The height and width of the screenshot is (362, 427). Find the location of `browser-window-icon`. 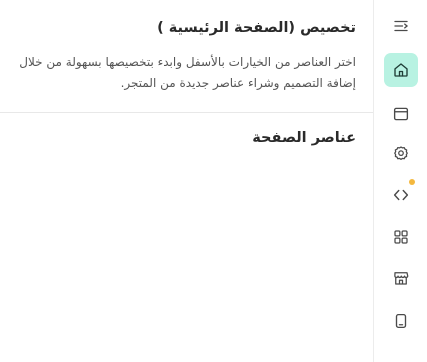

browser-window-icon is located at coordinates (401, 114).